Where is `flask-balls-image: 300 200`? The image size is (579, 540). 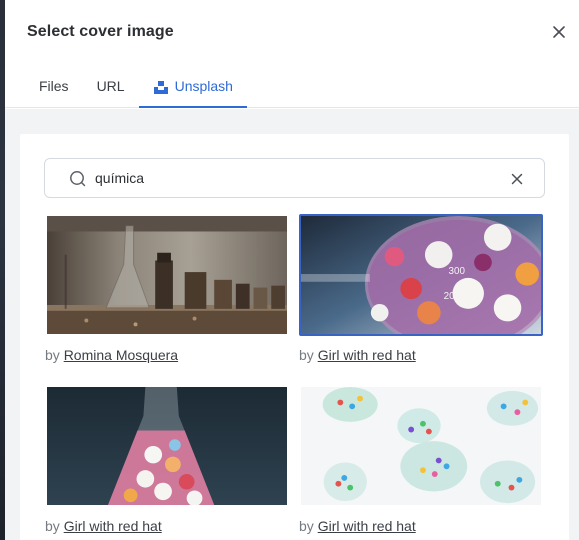 flask-balls-image: 300 200 is located at coordinates (421, 275).